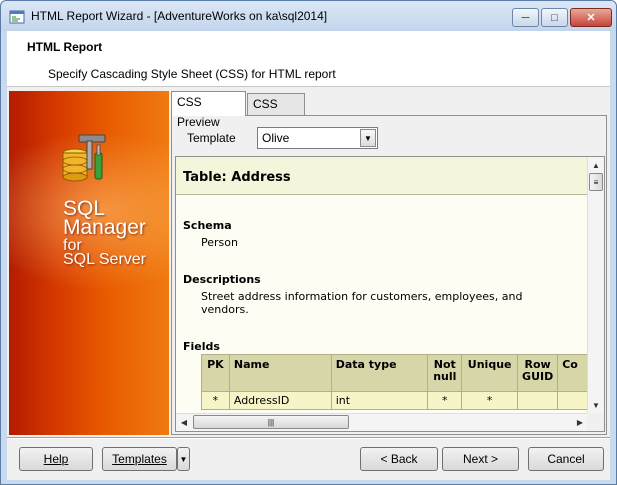  I want to click on minimize-icon: ─, so click(525, 17).